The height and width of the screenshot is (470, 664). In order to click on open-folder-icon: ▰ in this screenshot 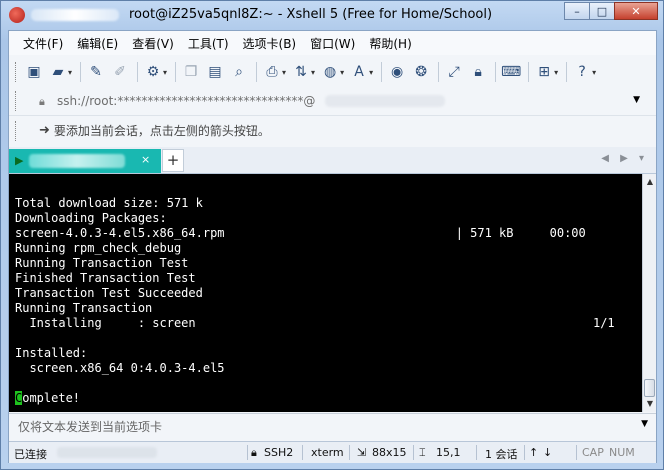, I will do `click(58, 72)`.